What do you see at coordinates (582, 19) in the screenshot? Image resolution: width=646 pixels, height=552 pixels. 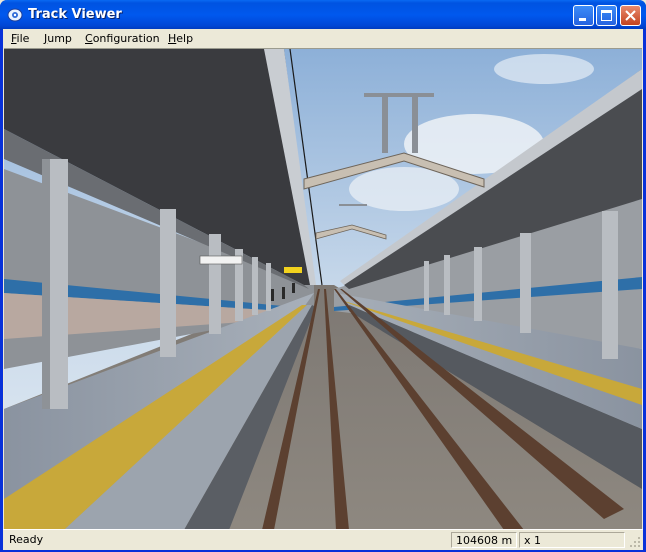 I see `minimize-icon` at bounding box center [582, 19].